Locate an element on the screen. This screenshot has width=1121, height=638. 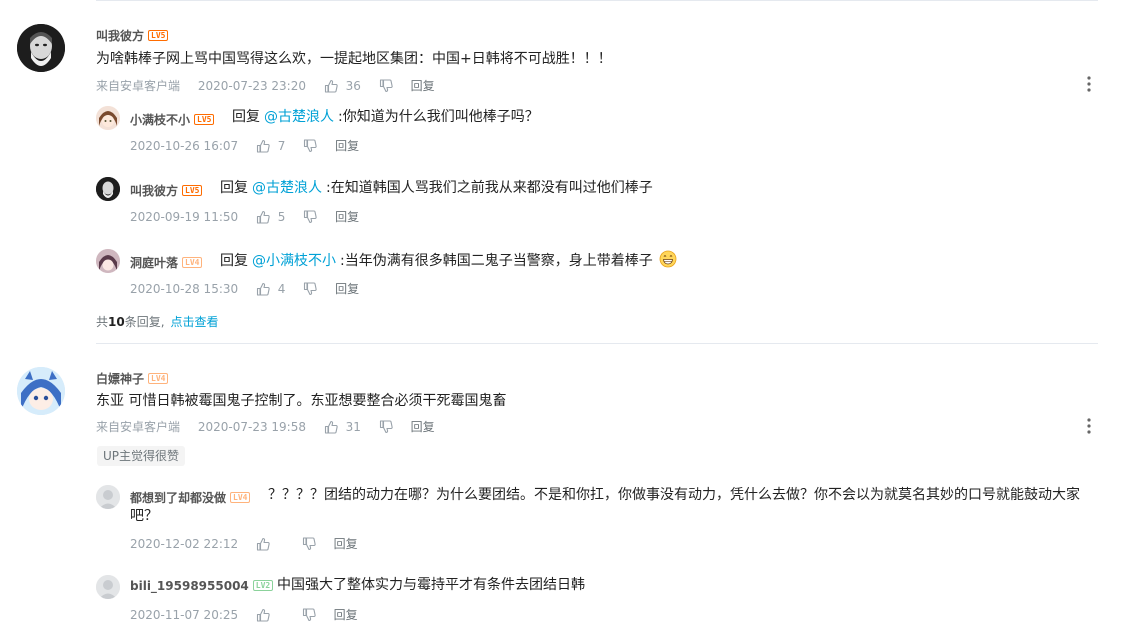
reply-meta: 2020-12-02 22:12 回复 is located at coordinates (244, 543).